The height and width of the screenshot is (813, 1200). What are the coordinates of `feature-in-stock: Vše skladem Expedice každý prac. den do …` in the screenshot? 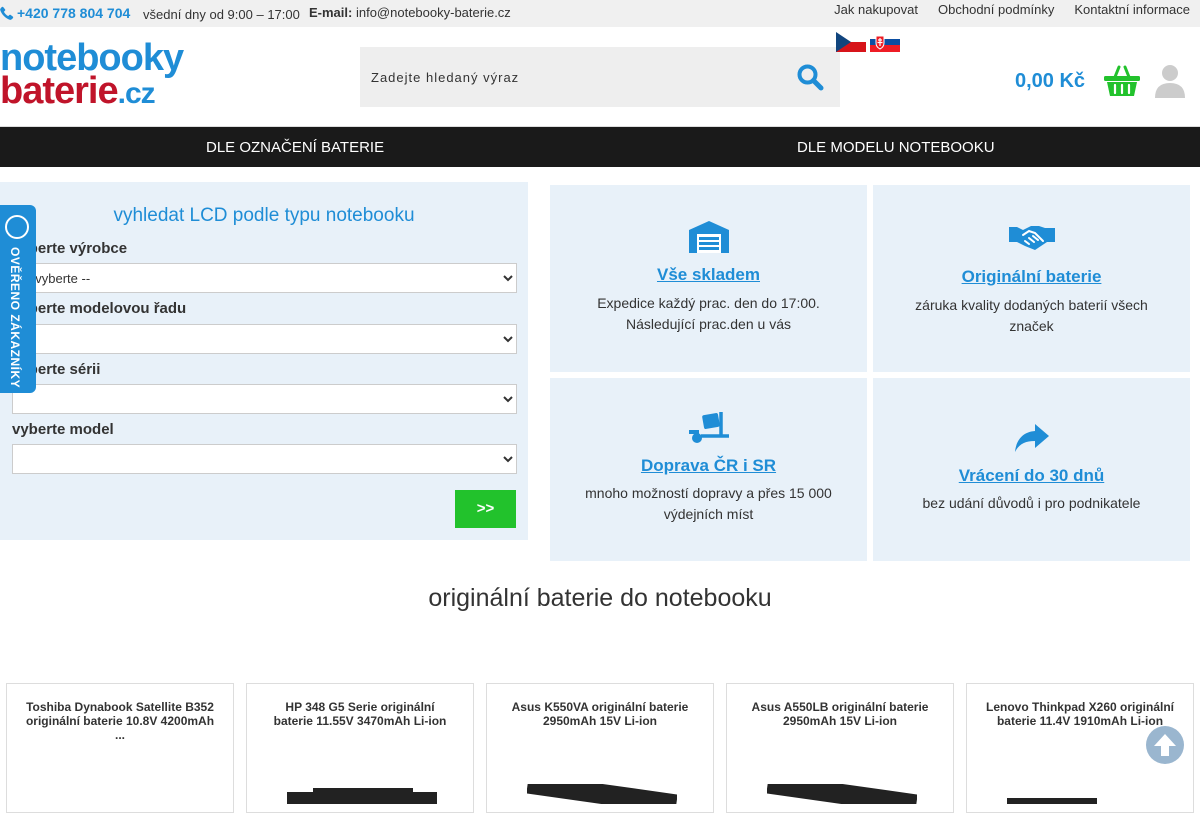 It's located at (708, 278).